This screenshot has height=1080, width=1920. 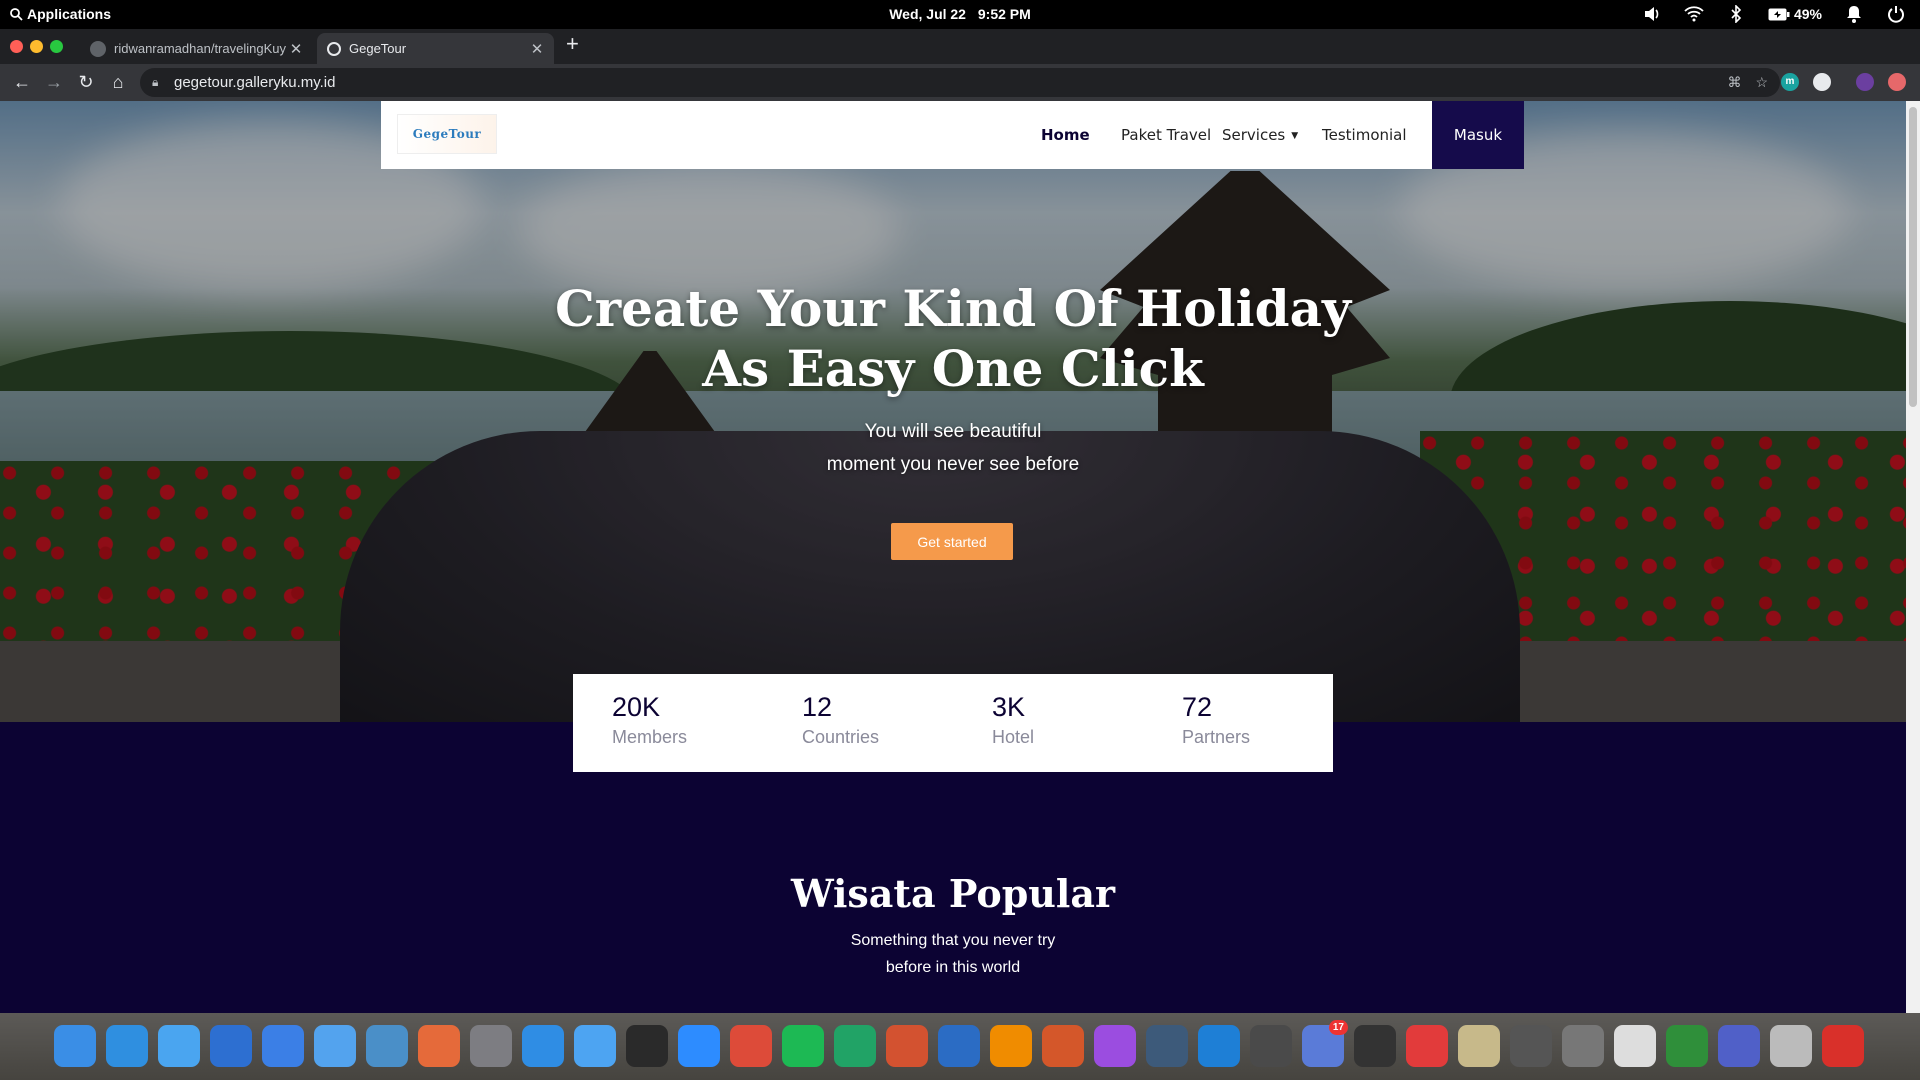 I want to click on stat-label: Countries, so click(x=841, y=737).